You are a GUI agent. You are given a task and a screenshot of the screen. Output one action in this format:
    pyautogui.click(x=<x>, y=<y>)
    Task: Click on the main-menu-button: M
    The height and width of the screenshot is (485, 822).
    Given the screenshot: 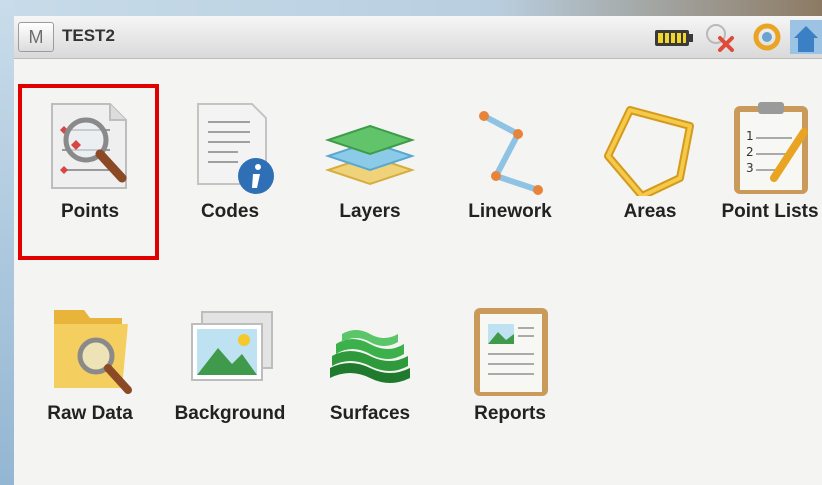 What is the action you would take?
    pyautogui.click(x=36, y=37)
    